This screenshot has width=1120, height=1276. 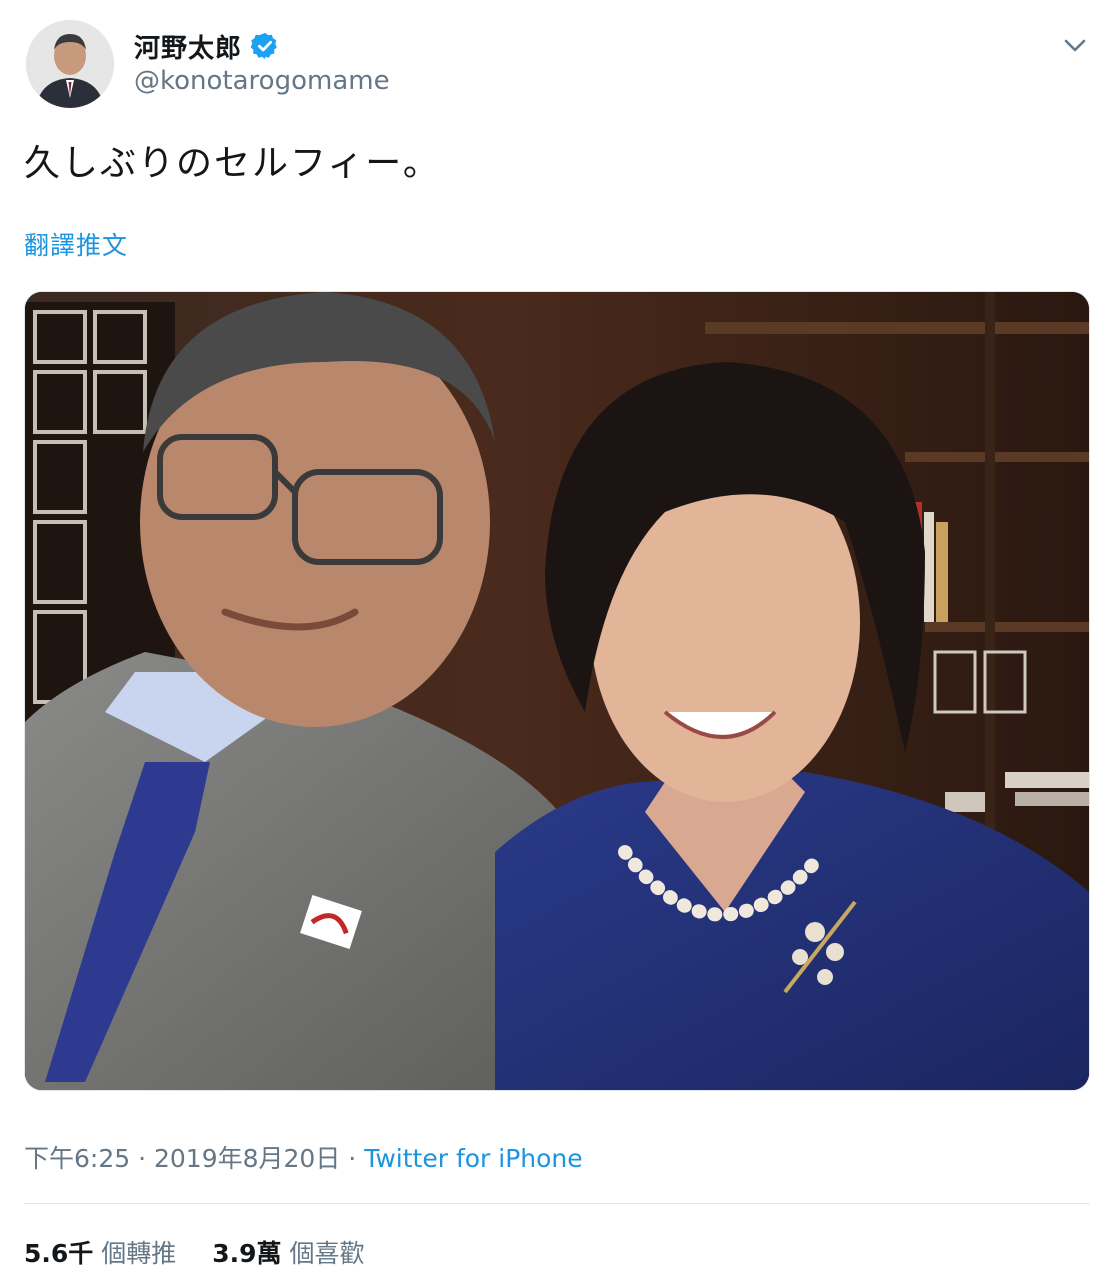 I want to click on verified-badge-icon, so click(x=265, y=46).